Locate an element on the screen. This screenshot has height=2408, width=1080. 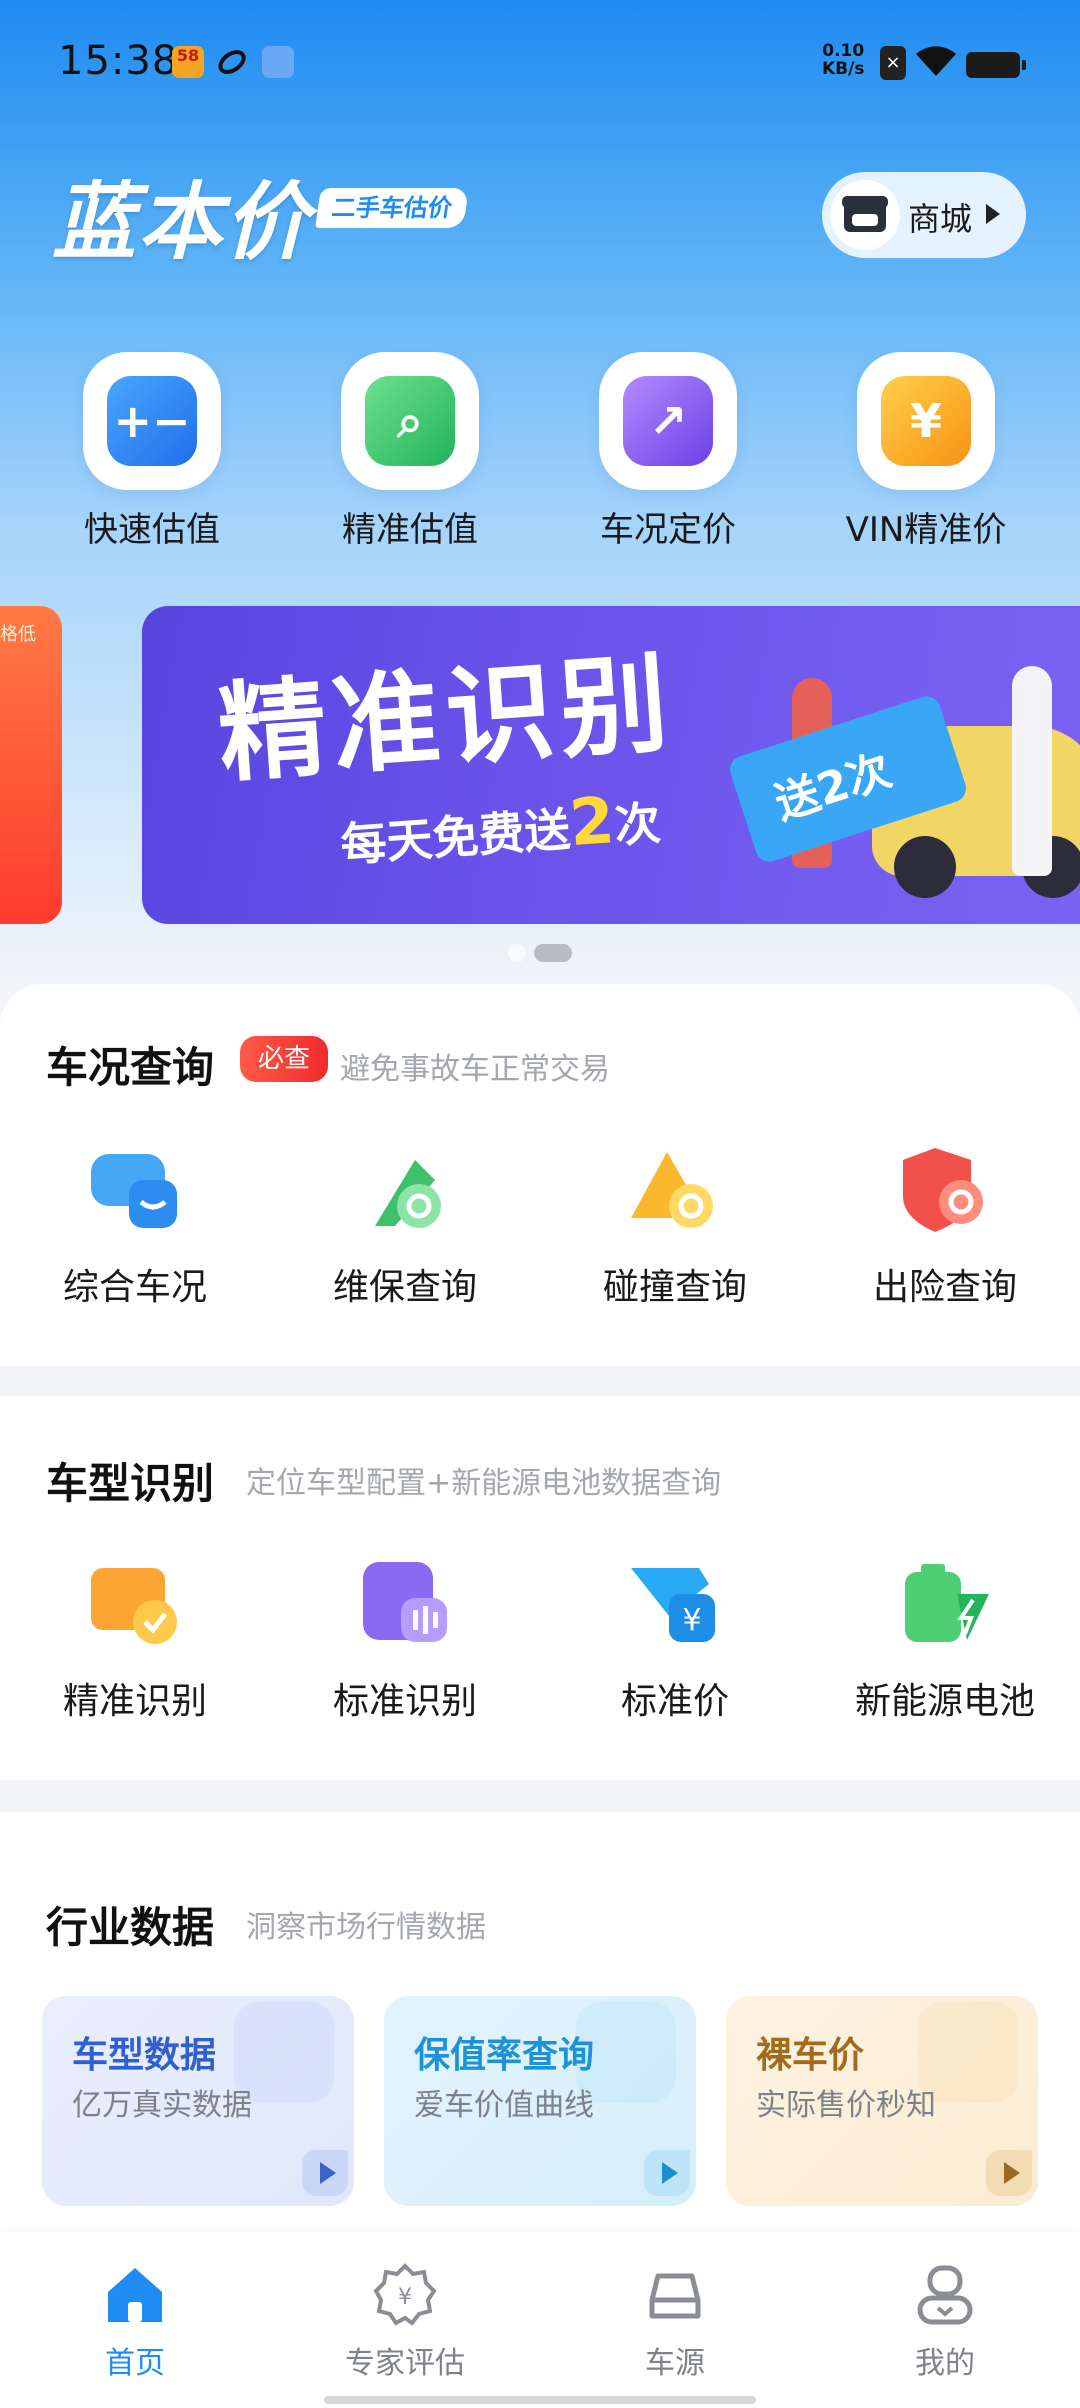
expert-badge-icon: ¥ is located at coordinates (405, 2295).